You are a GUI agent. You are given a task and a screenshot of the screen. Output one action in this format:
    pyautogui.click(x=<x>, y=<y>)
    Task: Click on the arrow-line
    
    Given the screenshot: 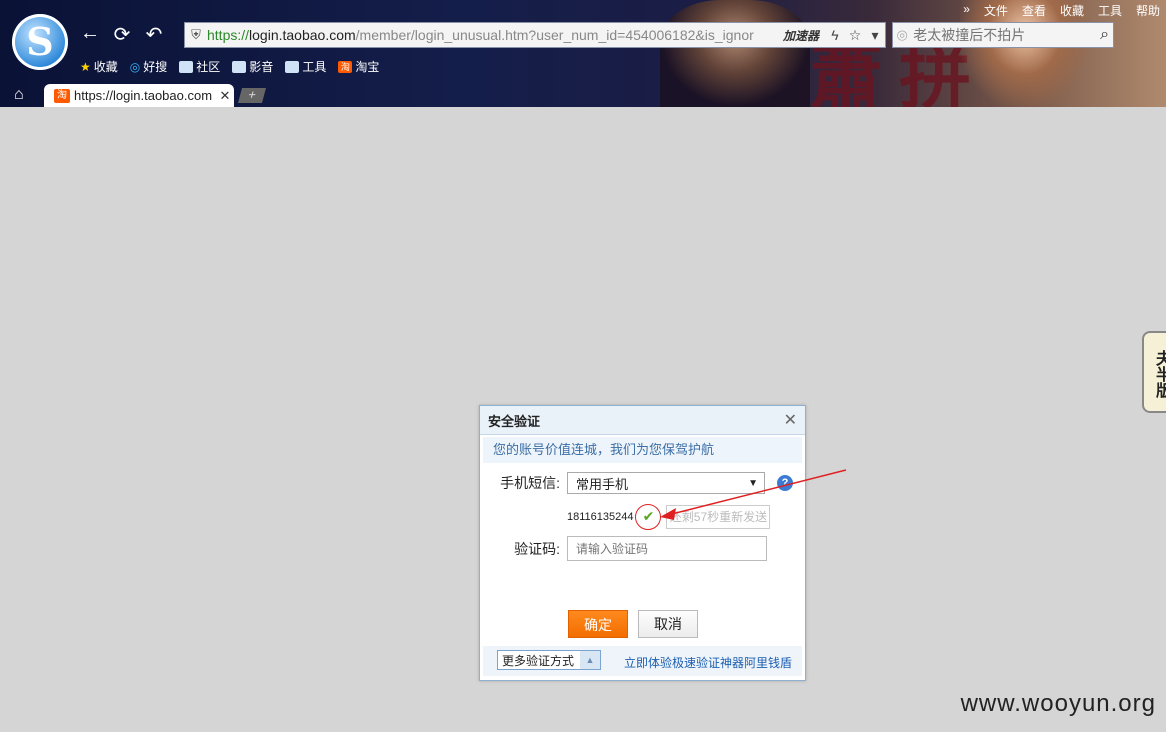 What is the action you would take?
    pyautogui.click(x=755, y=493)
    